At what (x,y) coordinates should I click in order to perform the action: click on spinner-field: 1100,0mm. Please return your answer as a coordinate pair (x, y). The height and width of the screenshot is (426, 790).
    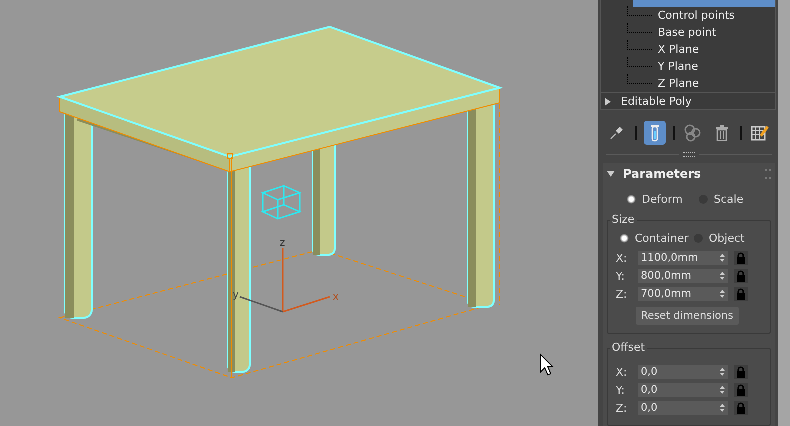
    Looking at the image, I should click on (683, 258).